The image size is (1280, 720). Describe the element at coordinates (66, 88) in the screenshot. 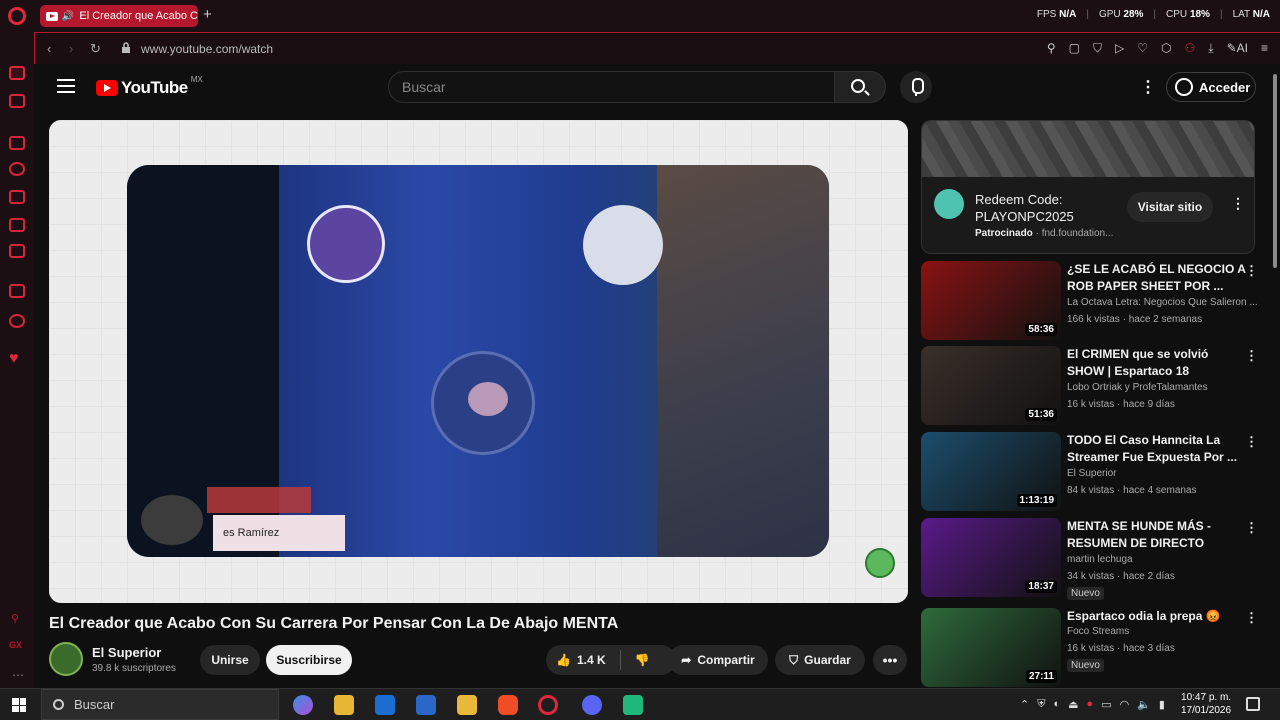

I see `hamburger-menu-icon` at that location.